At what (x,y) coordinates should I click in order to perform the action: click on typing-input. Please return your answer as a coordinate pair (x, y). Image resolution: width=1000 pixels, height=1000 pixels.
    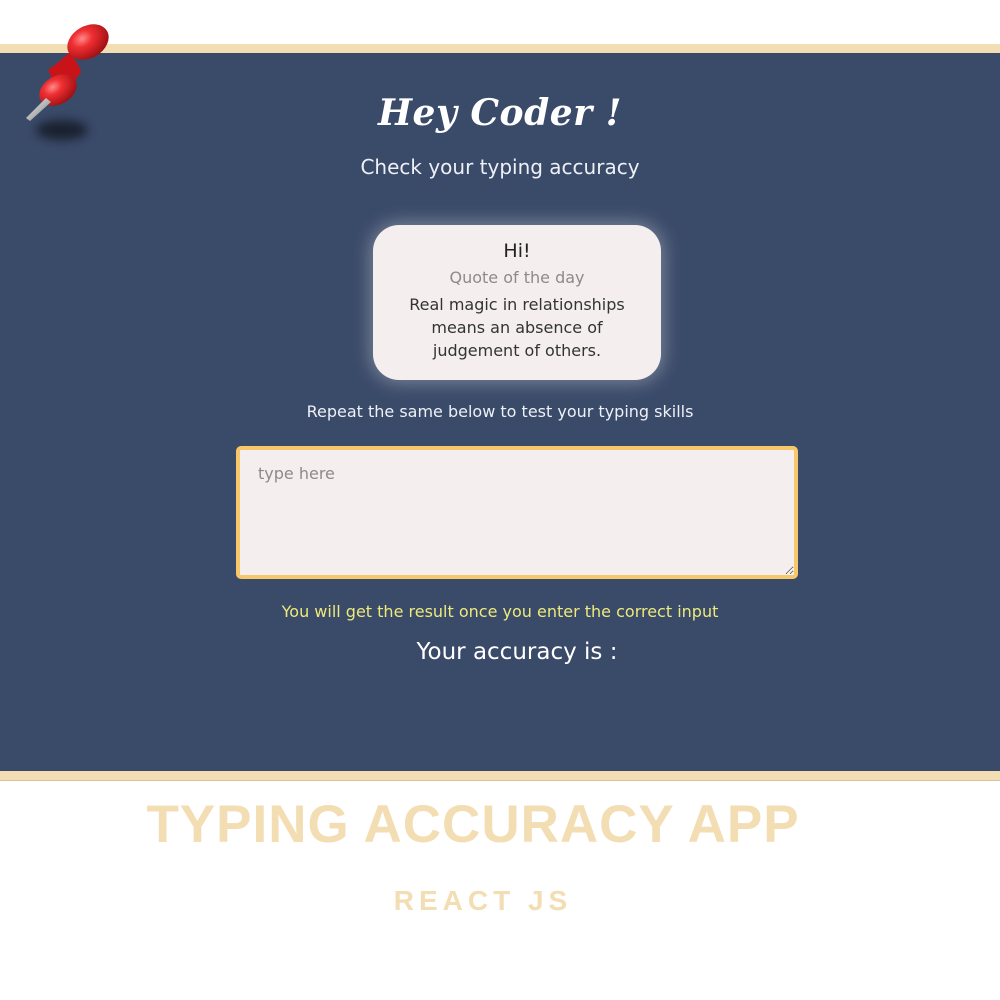
    Looking at the image, I should click on (517, 512).